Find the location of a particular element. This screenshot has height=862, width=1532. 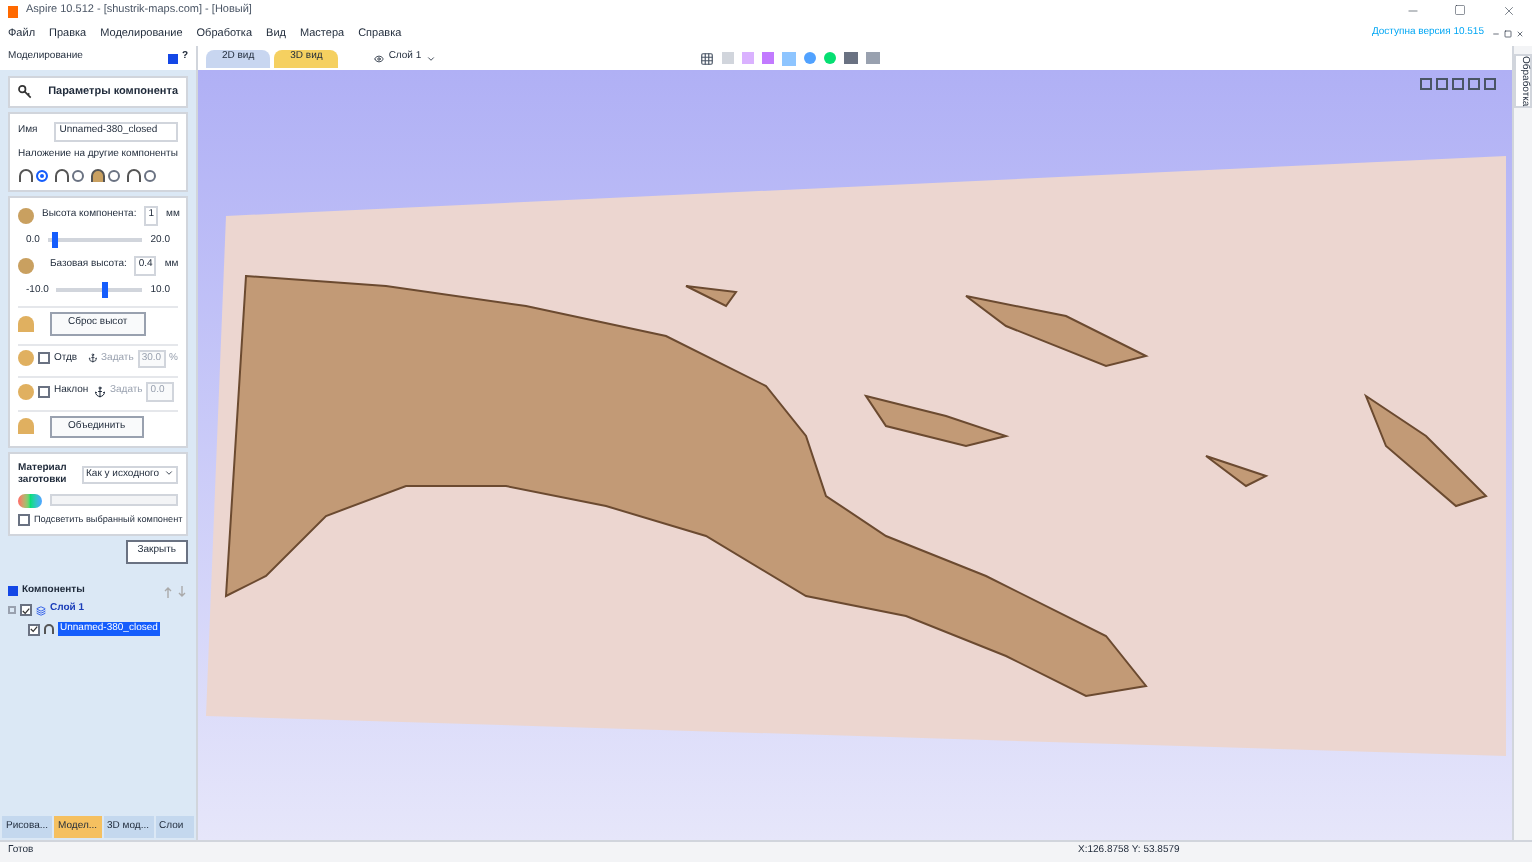

app-icon is located at coordinates (13, 11).